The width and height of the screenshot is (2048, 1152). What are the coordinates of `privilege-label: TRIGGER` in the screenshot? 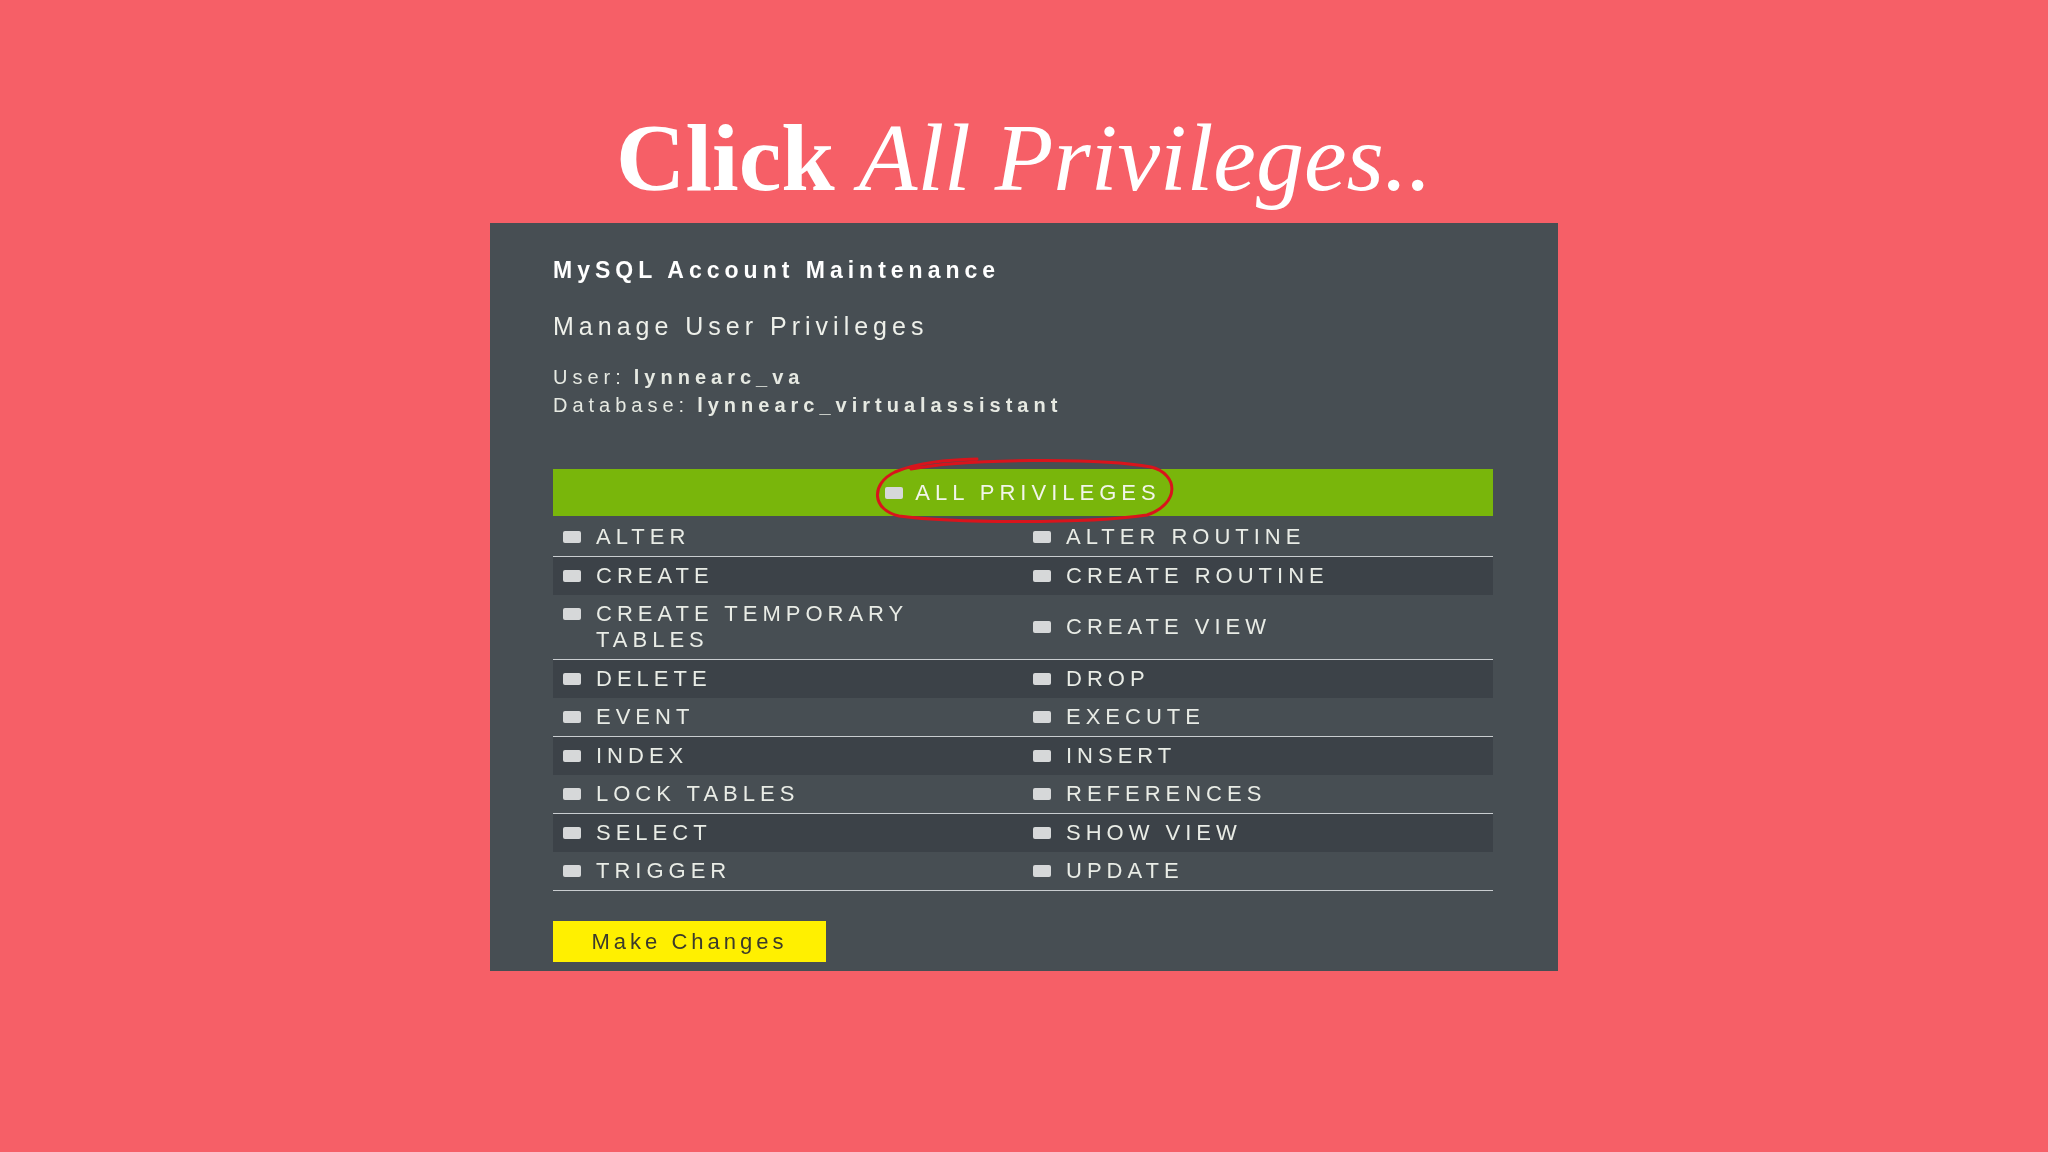 It's located at (664, 871).